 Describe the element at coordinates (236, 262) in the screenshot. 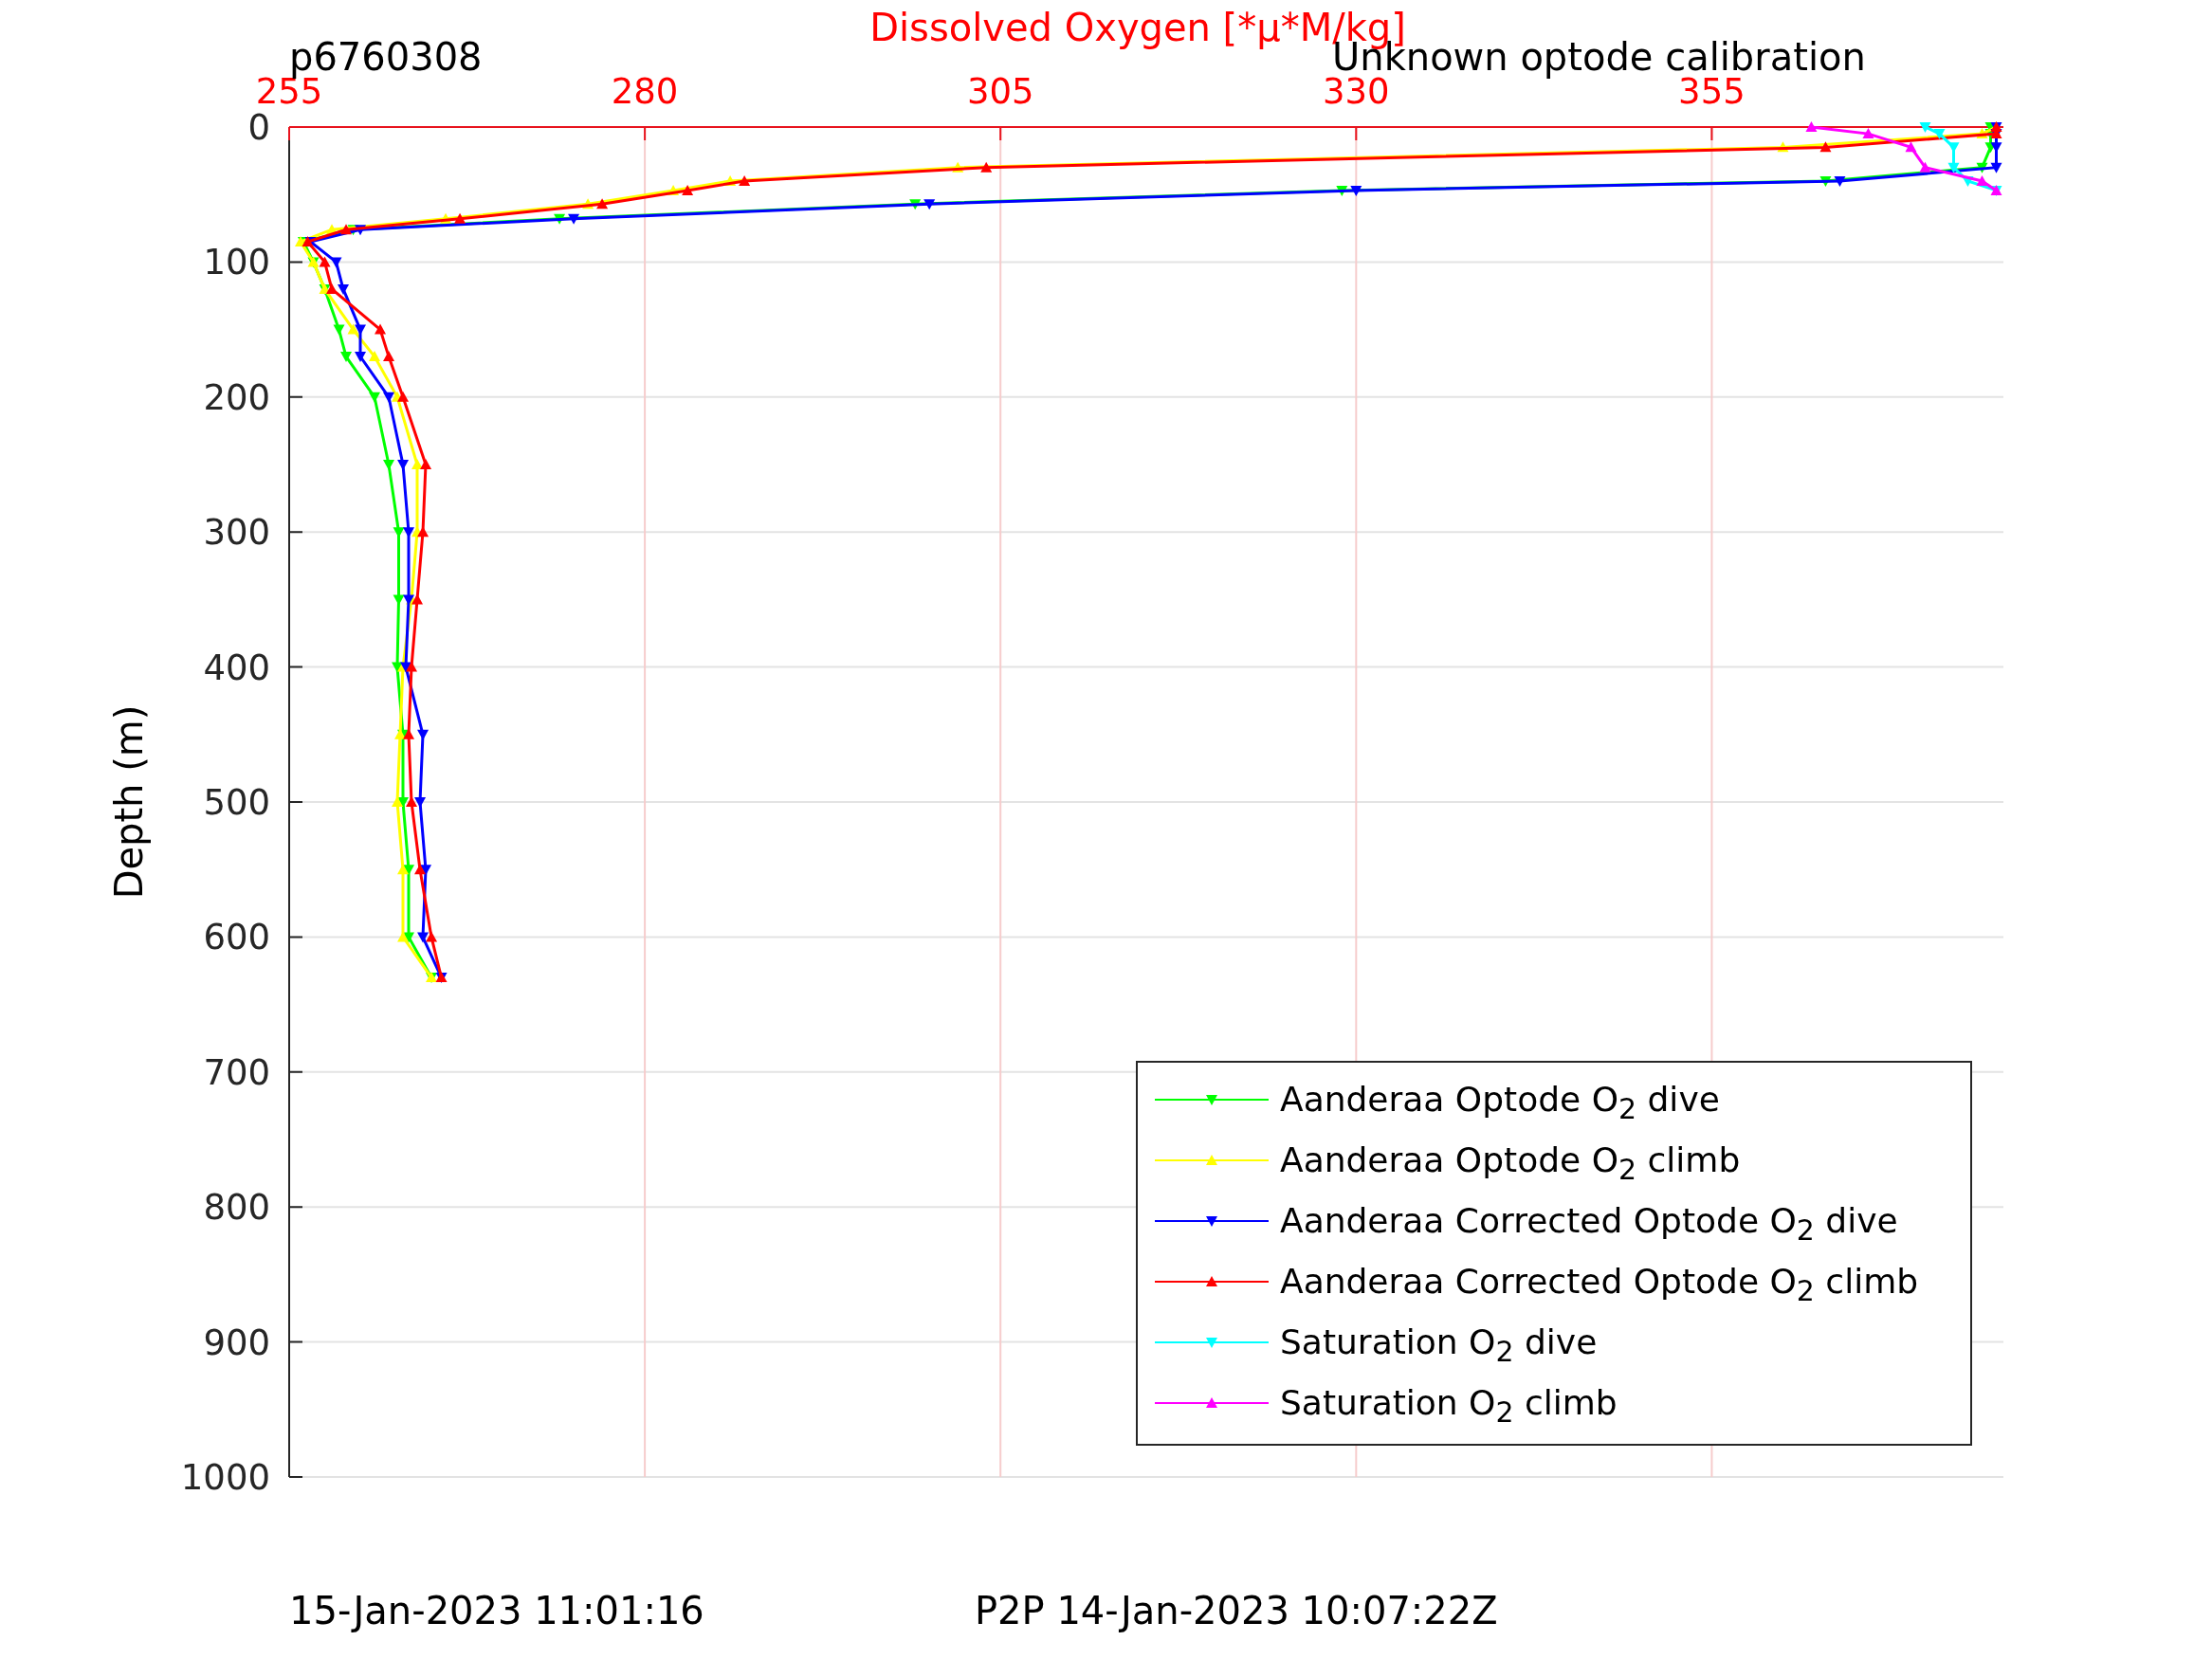

I see `y-tick-label: 100` at that location.